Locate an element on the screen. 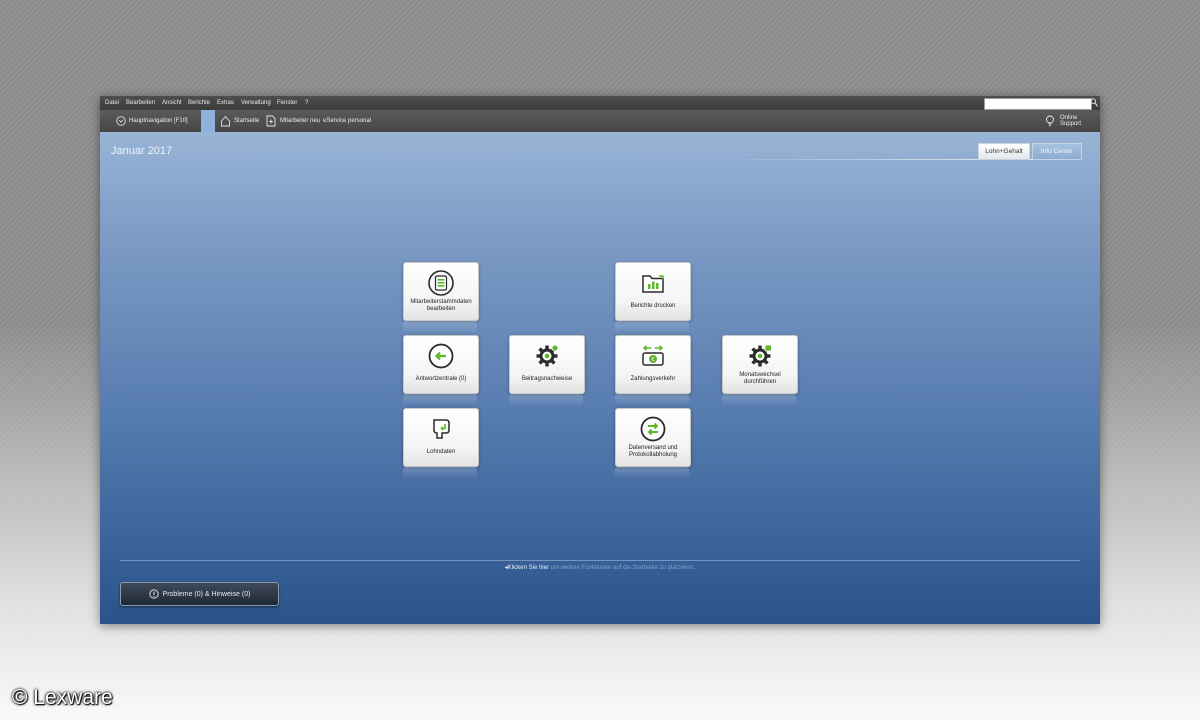 Image resolution: width=1200 pixels, height=720 pixels. menu-ansicht: Ansicht is located at coordinates (172, 103).